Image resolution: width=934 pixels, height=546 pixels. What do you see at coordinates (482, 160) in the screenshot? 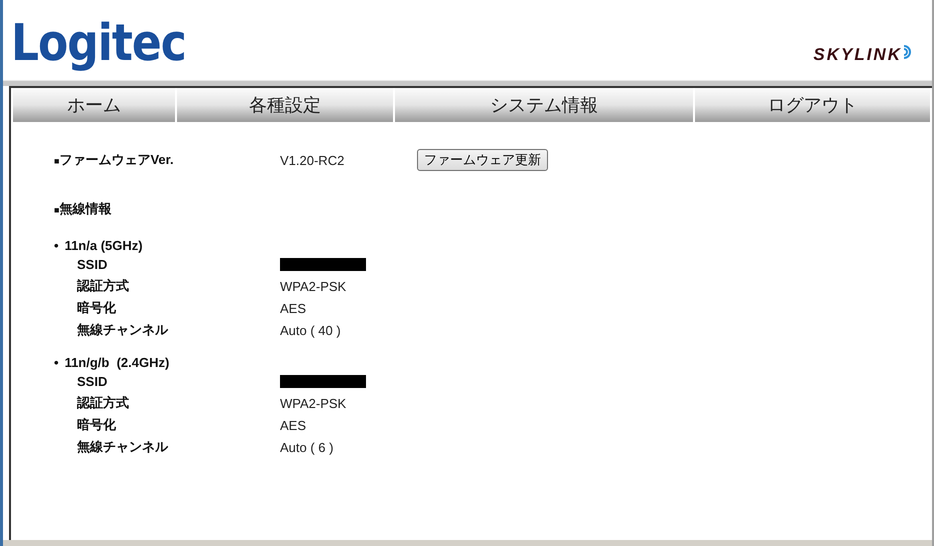
I see `firmware-update-button: ファームウェア更新` at bounding box center [482, 160].